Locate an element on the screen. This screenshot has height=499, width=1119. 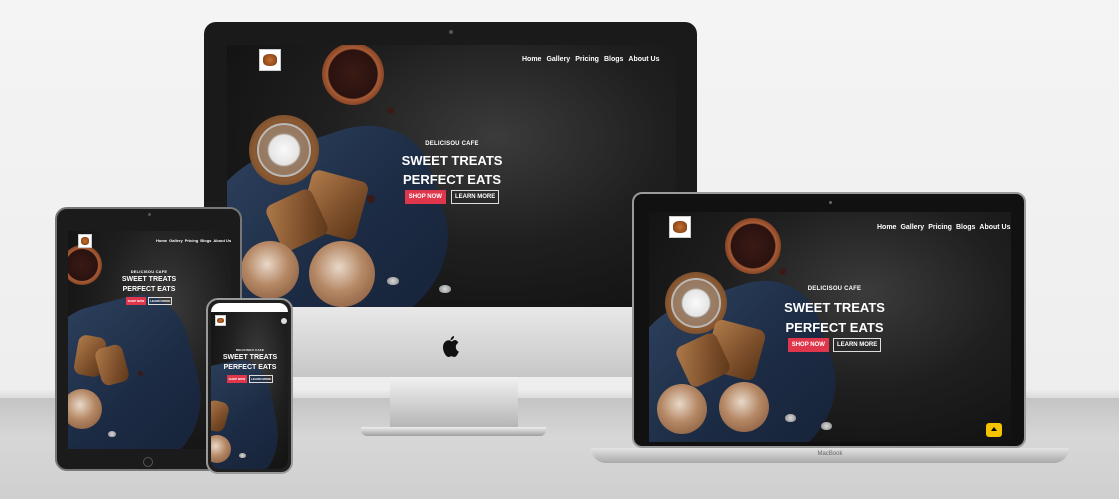
status-bar is located at coordinates (249, 307).